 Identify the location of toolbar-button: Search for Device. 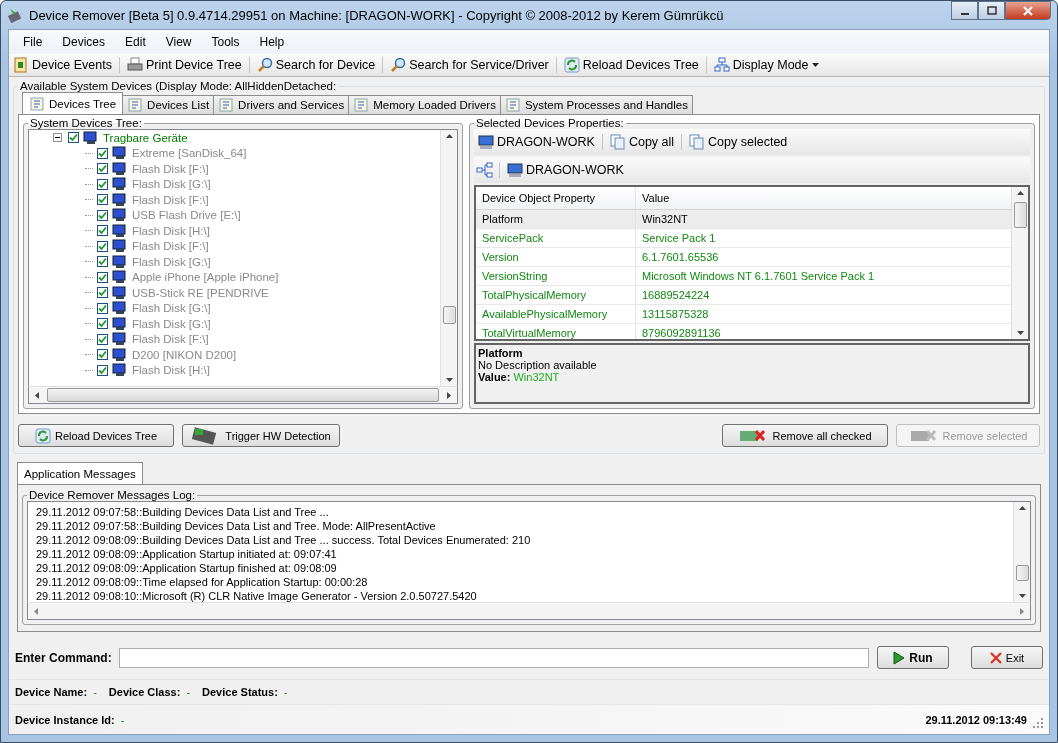
(316, 65).